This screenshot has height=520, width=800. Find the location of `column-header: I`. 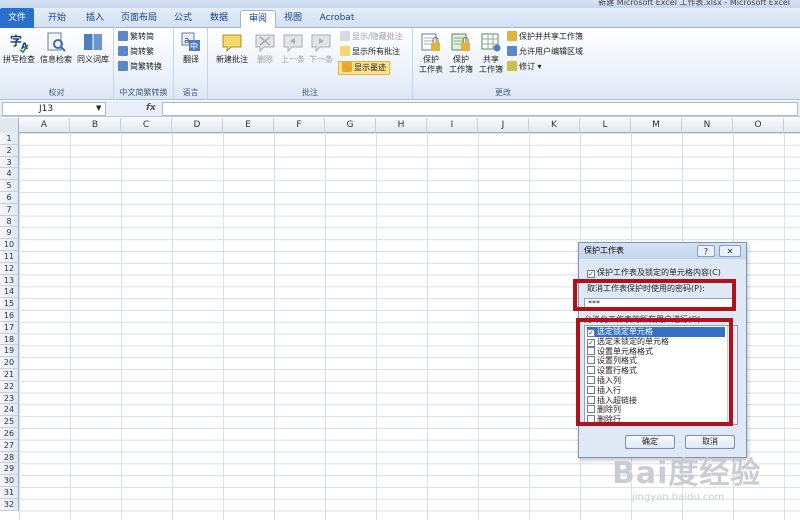

column-header: I is located at coordinates (452, 125).